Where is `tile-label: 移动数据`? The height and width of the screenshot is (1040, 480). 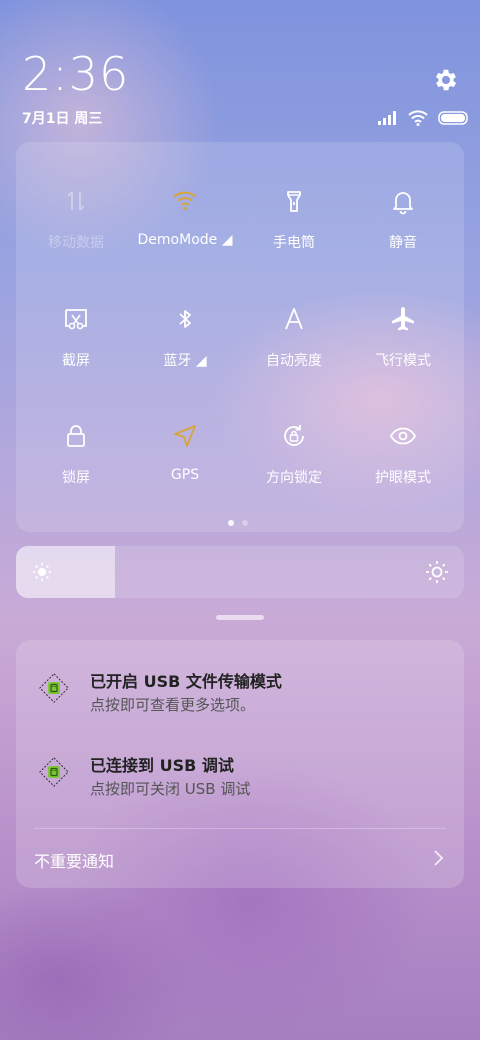 tile-label: 移动数据 is located at coordinates (76, 243).